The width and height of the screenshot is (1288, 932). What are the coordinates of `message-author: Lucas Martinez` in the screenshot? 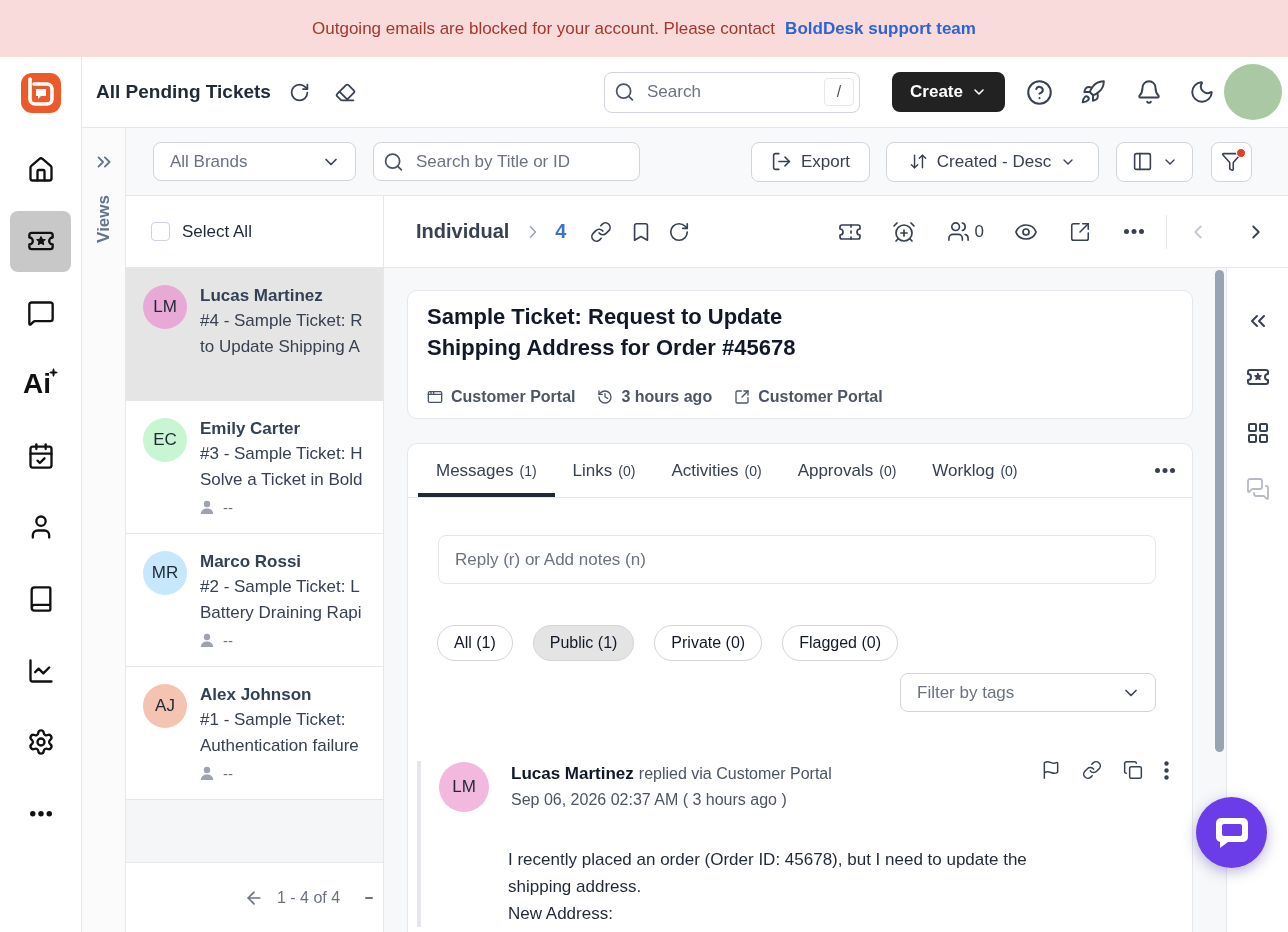 It's located at (572, 773).